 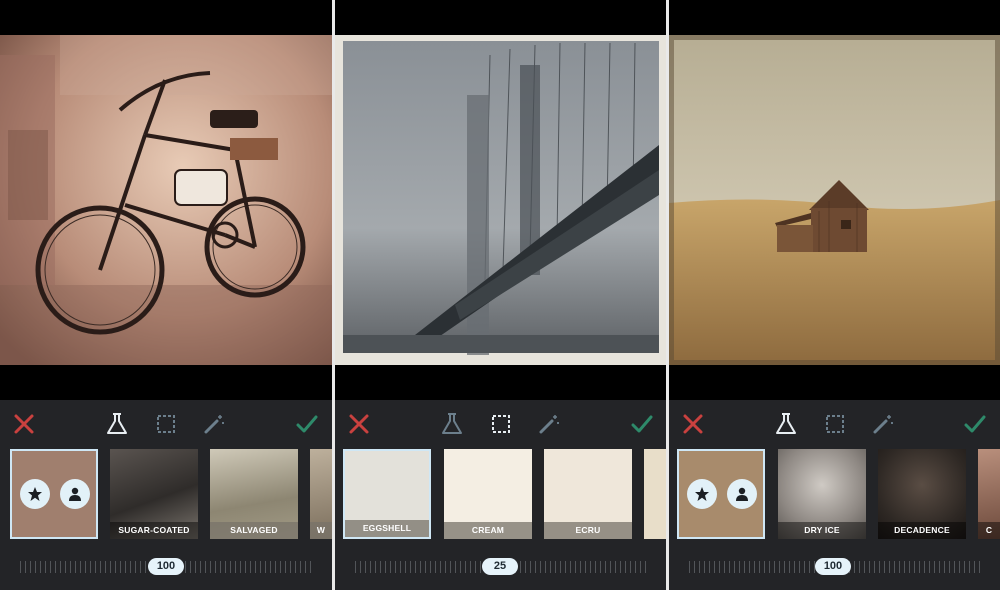 I want to click on editor-toolbar: SUGAR-COATED SALVAGED W 100, so click(x=166, y=495).